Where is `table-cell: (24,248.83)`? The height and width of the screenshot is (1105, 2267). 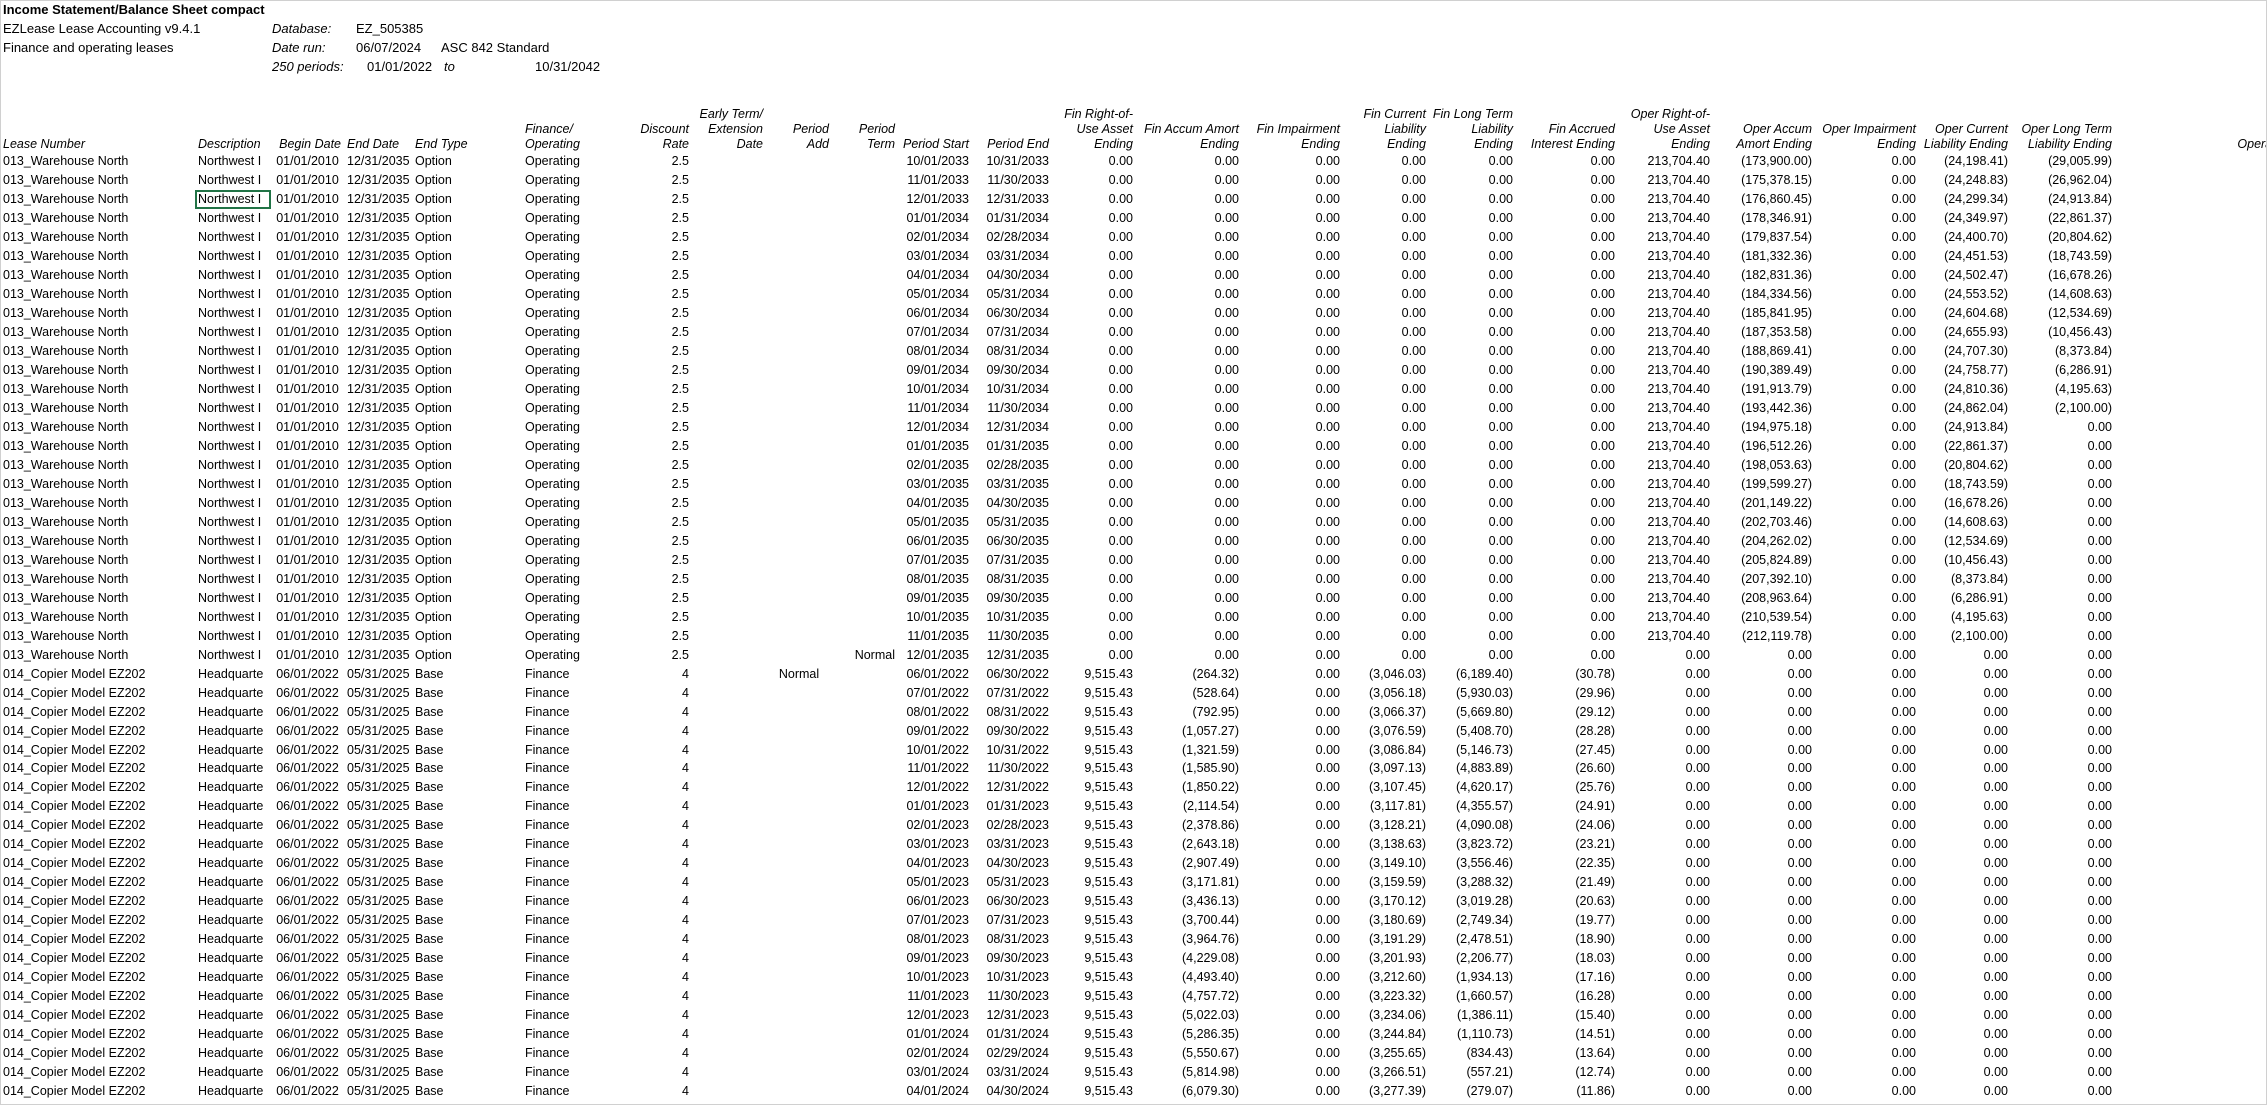
table-cell: (24,248.83) is located at coordinates (1965, 180).